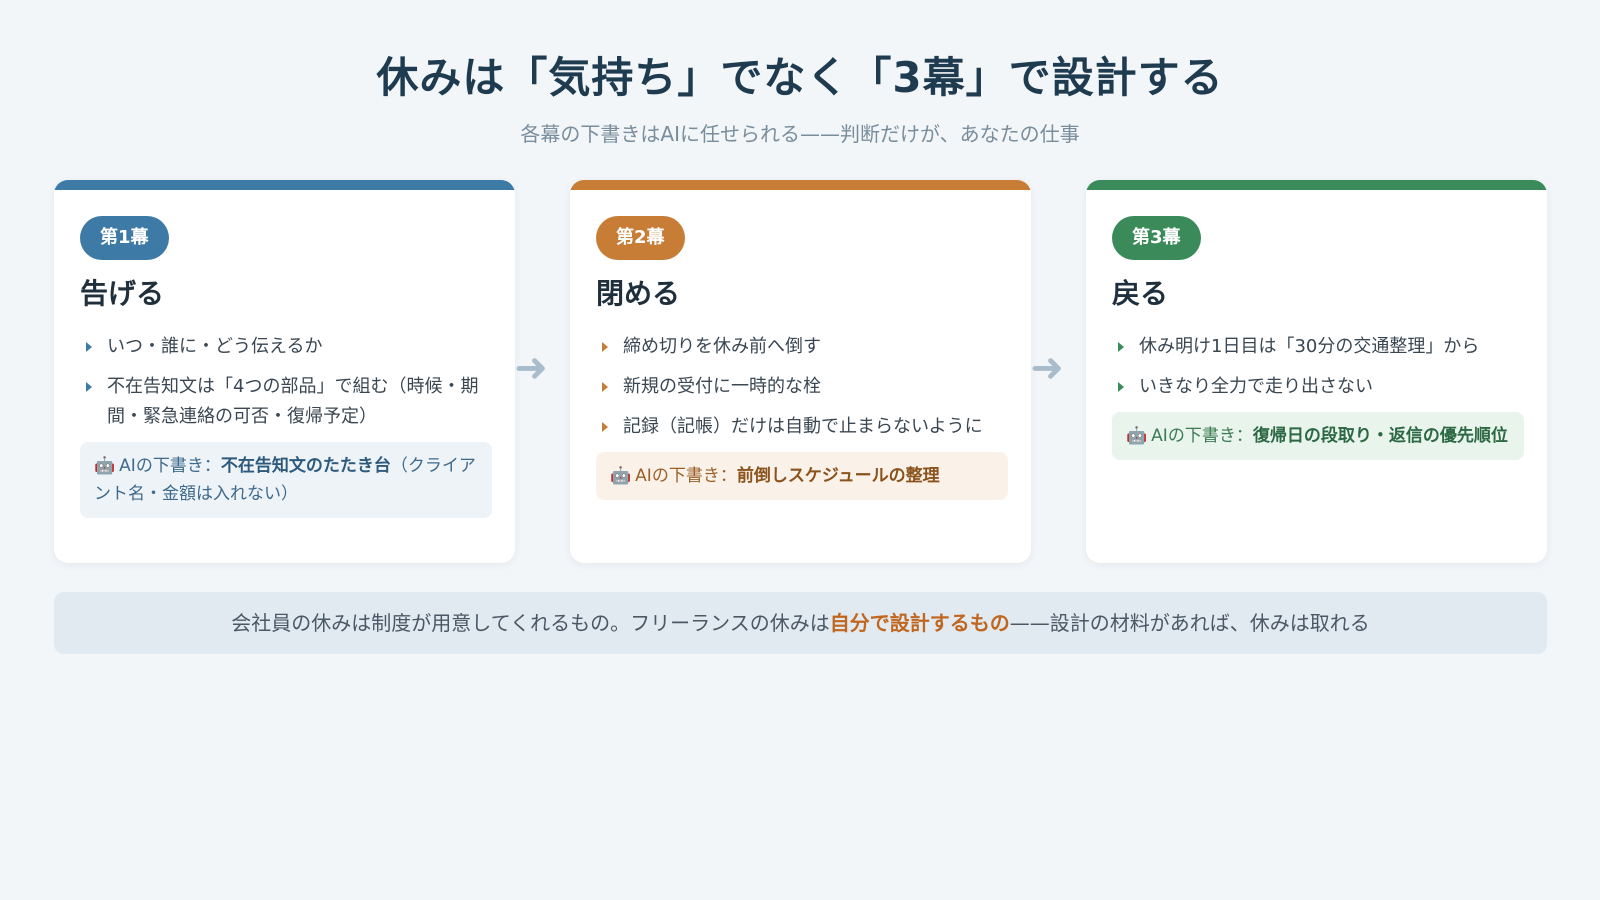  Describe the element at coordinates (124, 238) in the screenshot. I see `act-1-badge: 第1幕` at that location.